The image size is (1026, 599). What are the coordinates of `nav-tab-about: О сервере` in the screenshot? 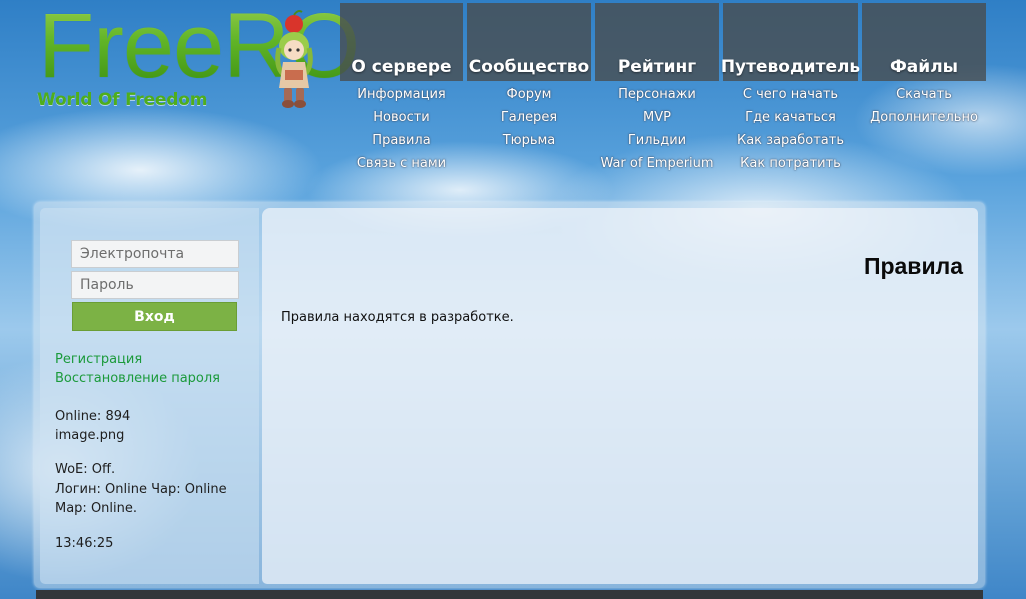 It's located at (401, 42).